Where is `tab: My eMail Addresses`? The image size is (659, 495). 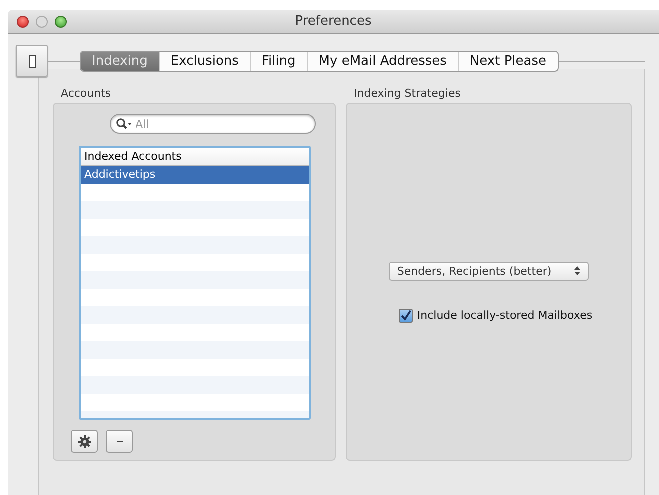 tab: My eMail Addresses is located at coordinates (382, 61).